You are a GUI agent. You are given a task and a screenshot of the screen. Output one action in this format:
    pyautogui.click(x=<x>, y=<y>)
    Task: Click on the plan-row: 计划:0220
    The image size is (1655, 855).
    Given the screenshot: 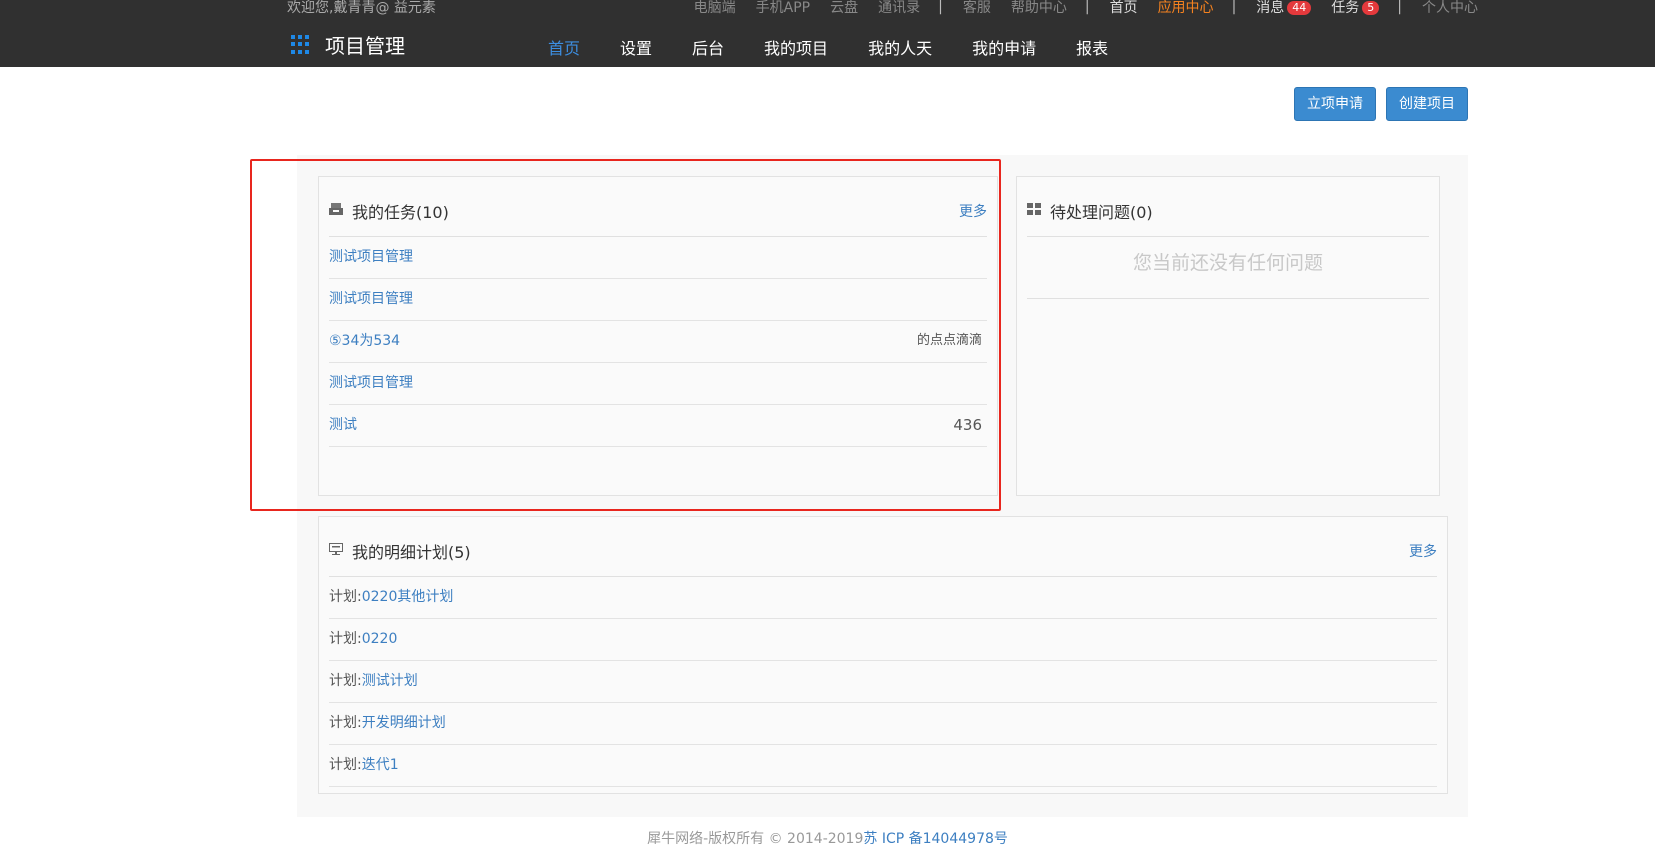 What is the action you would take?
    pyautogui.click(x=883, y=640)
    